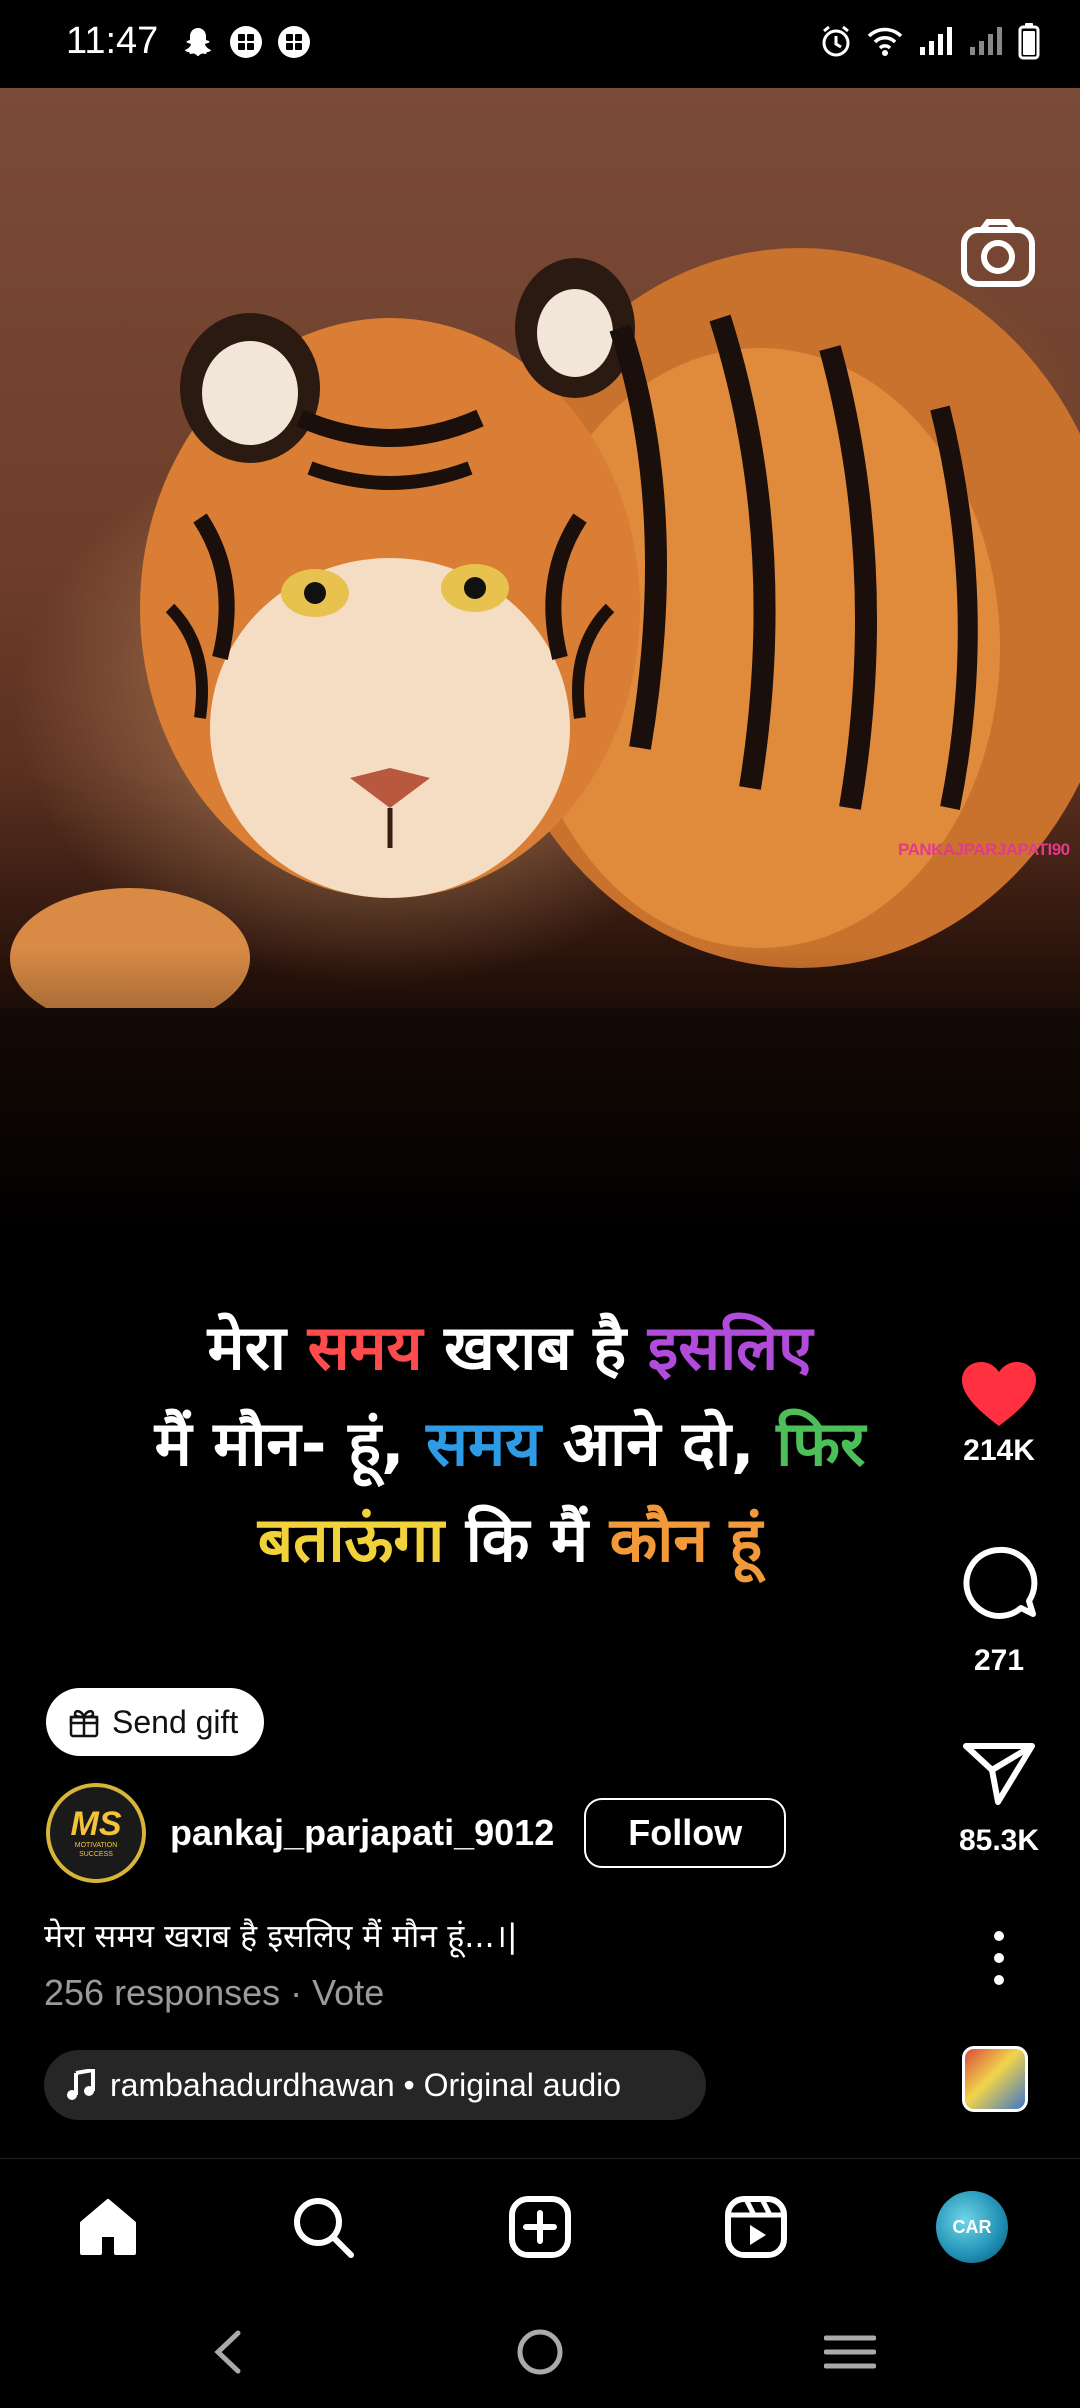  I want to click on caption-text: मेरा समय खराब है इसलिए मैं मौन हूं...।|, so click(281, 1935).